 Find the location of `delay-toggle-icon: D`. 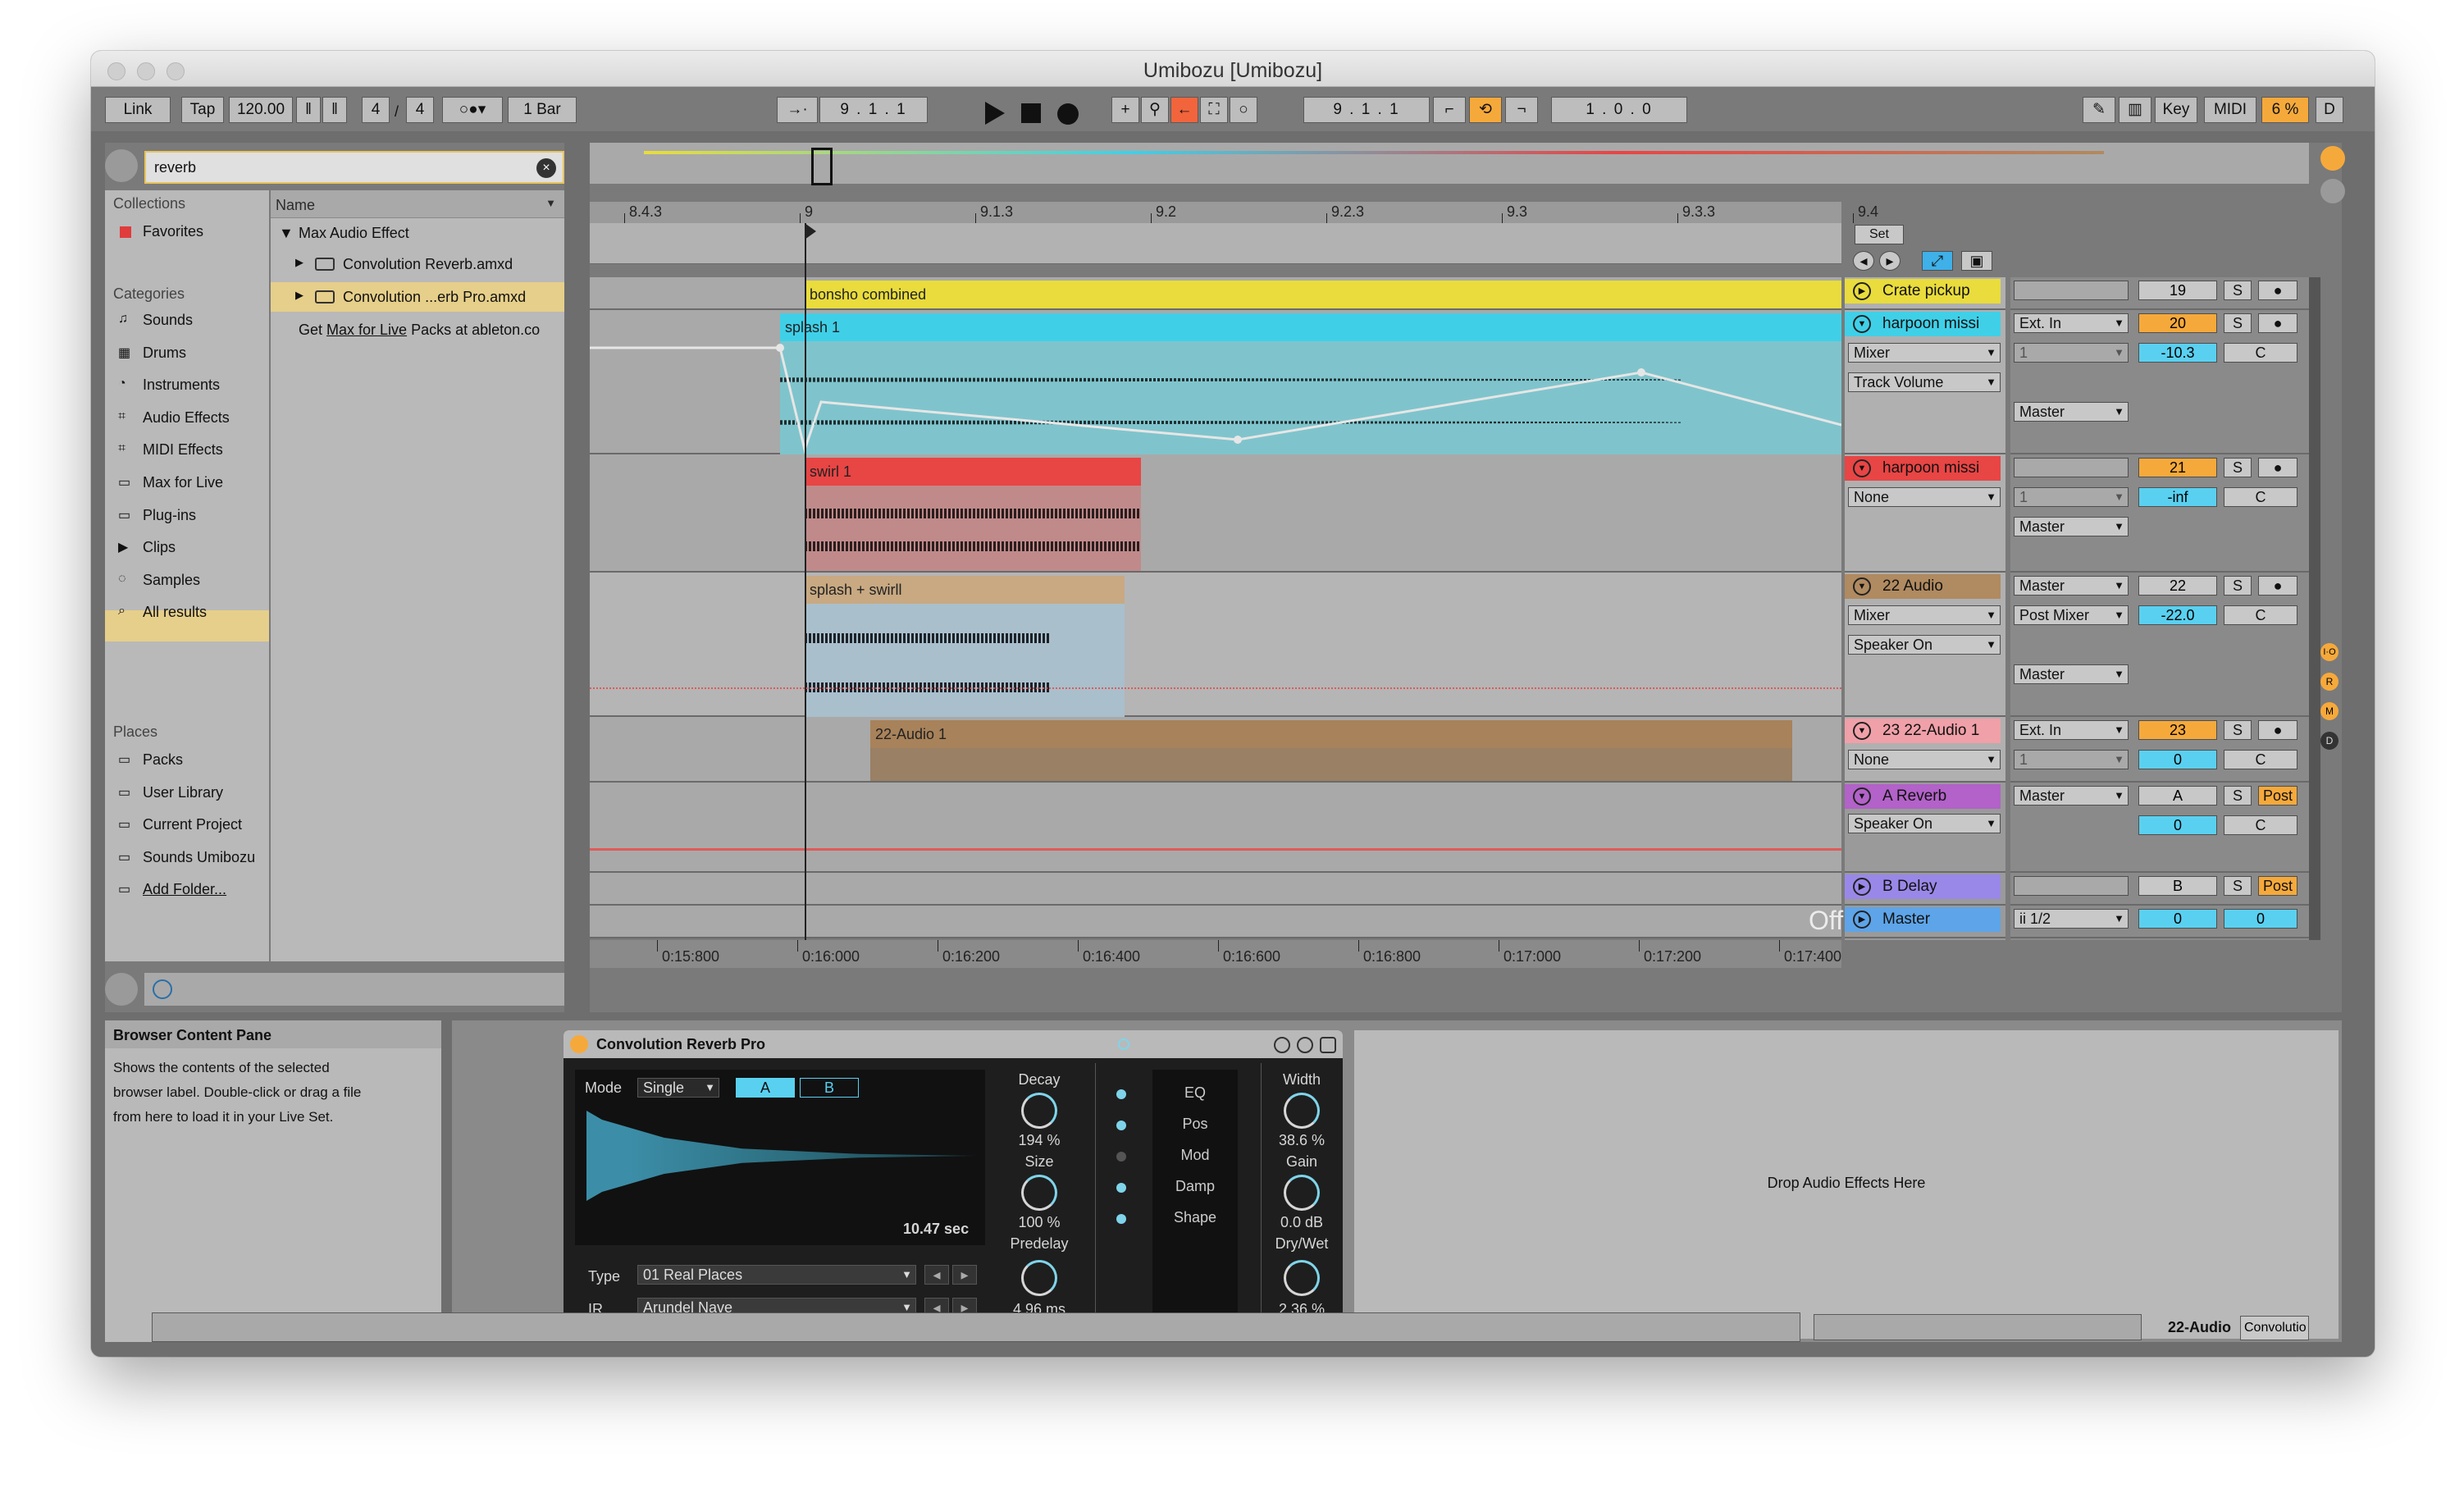

delay-toggle-icon: D is located at coordinates (2329, 741).